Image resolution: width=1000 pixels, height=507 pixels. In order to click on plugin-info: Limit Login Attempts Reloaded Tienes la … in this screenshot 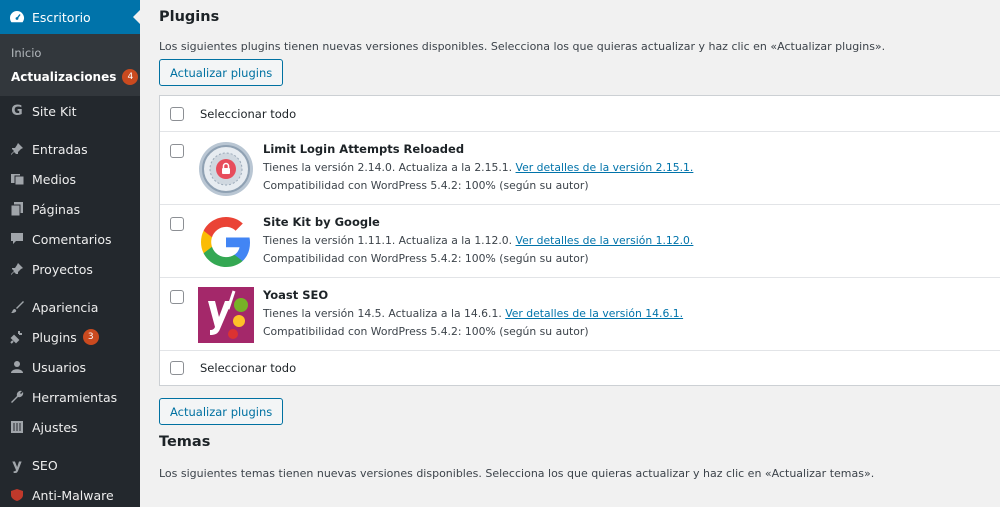, I will do `click(478, 172)`.